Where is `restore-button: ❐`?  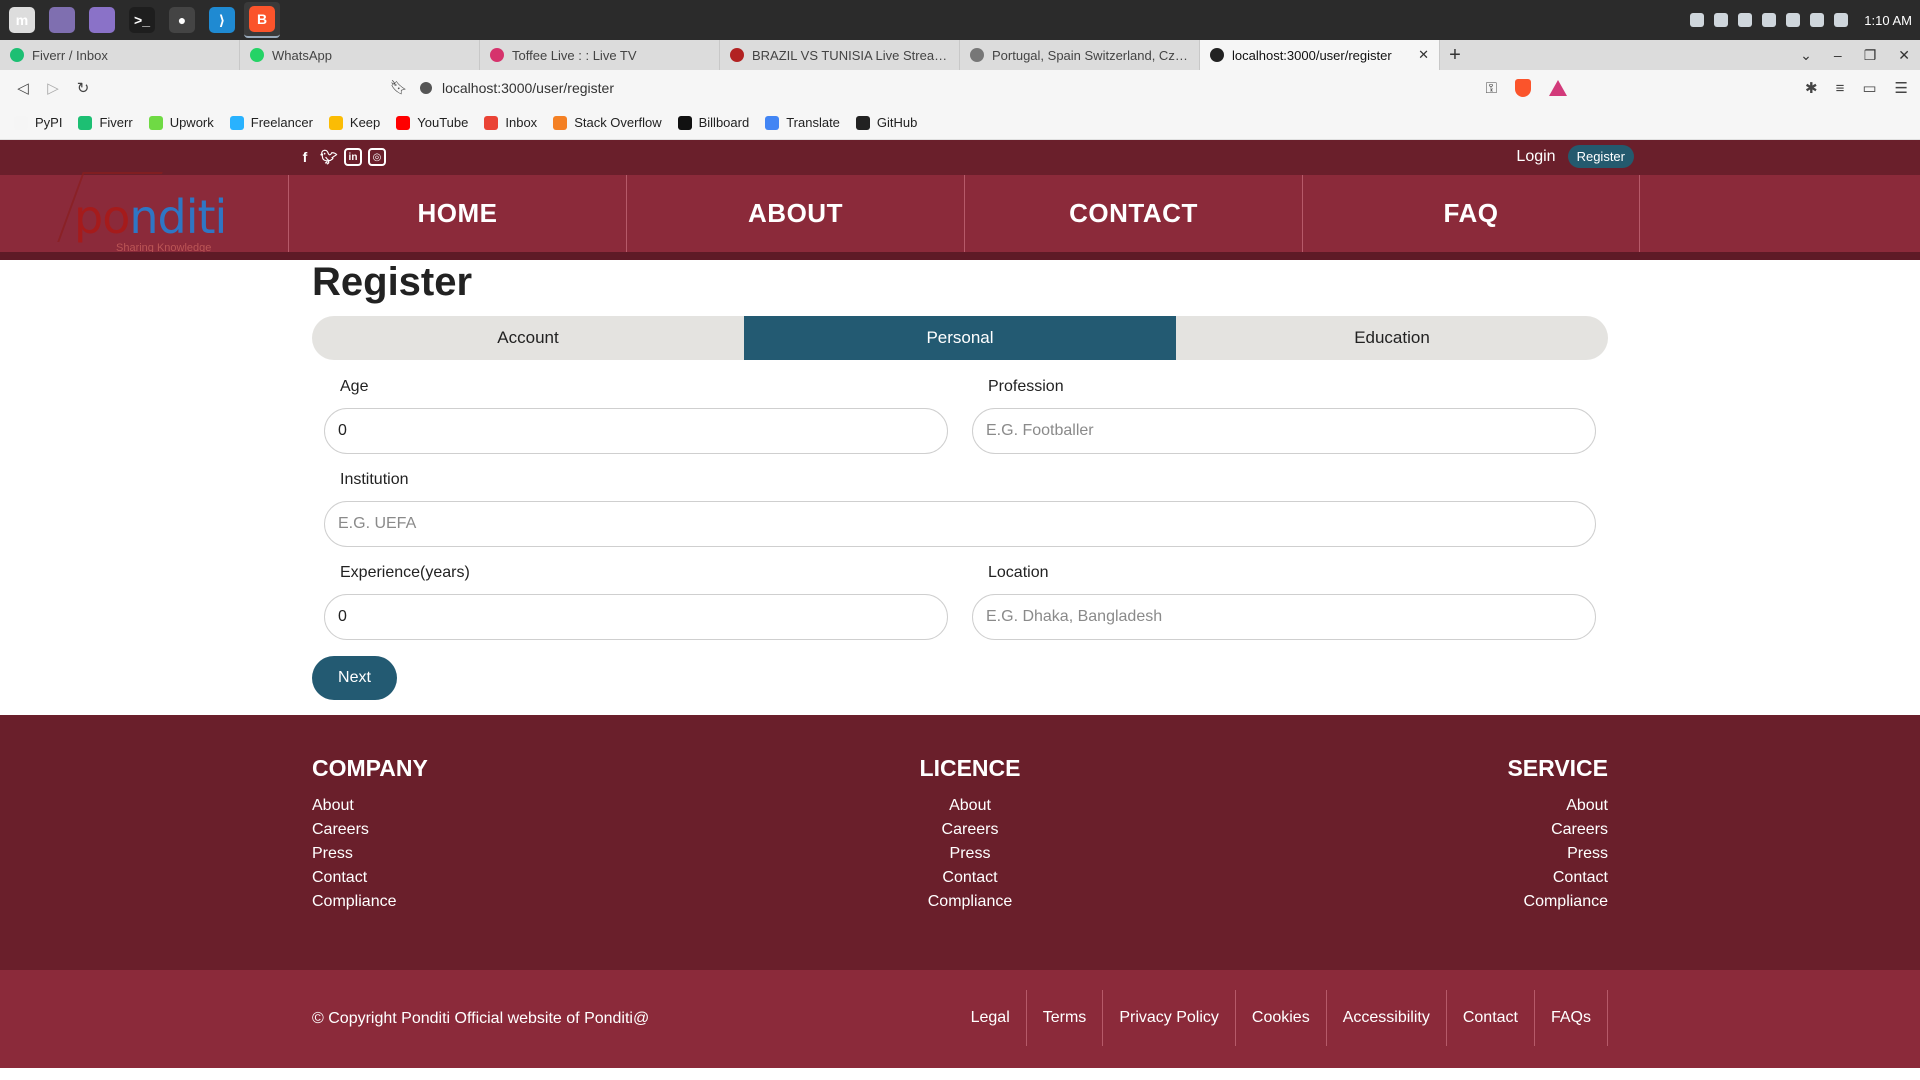
restore-button: ❐ is located at coordinates (1870, 55).